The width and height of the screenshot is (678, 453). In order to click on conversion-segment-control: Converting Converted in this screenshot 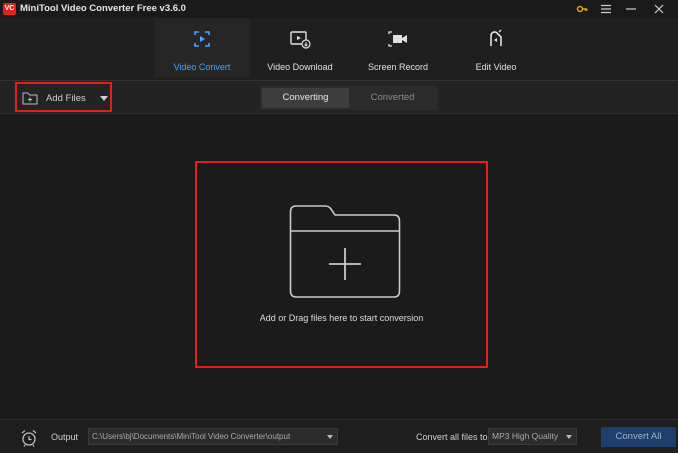, I will do `click(349, 98)`.